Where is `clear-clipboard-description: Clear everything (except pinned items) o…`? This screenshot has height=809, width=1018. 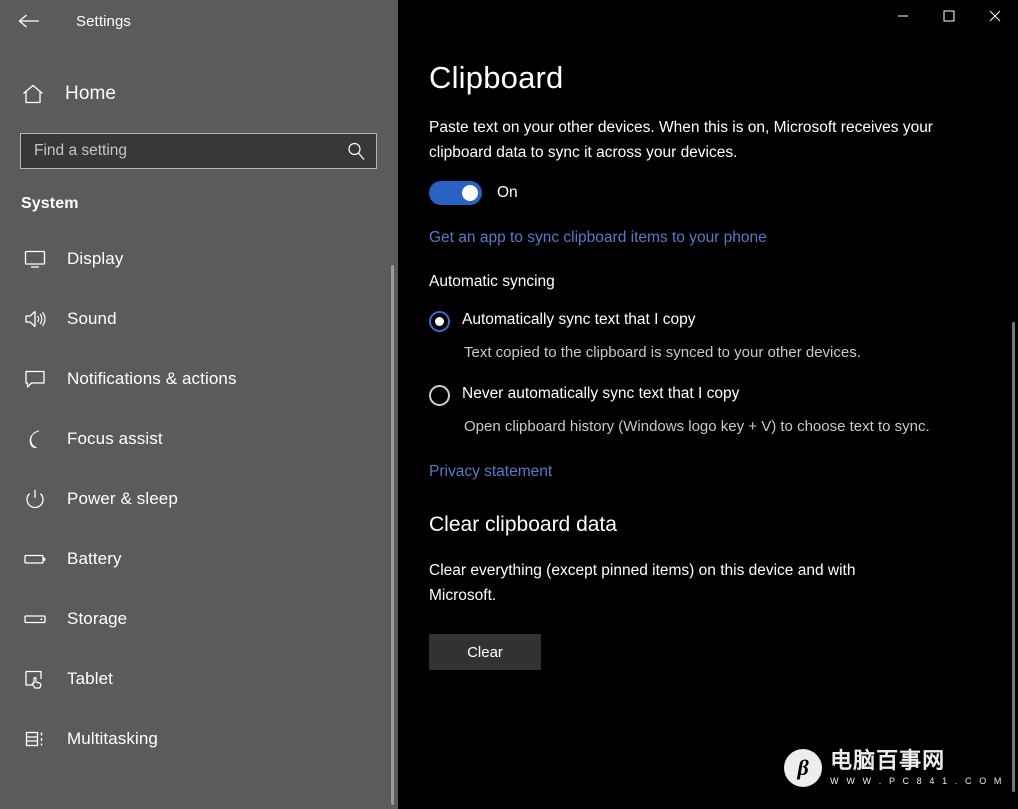 clear-clipboard-description: Clear everything (except pinned items) o… is located at coordinates (642, 583).